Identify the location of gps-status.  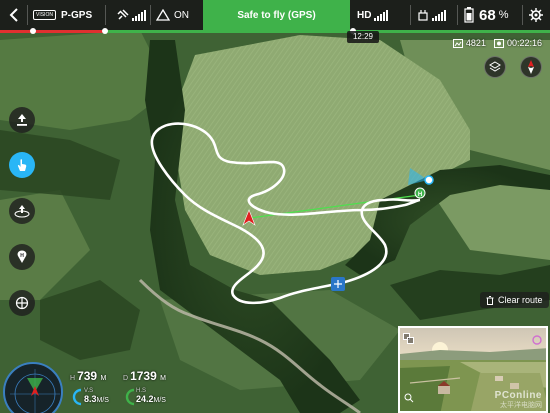
(131, 15).